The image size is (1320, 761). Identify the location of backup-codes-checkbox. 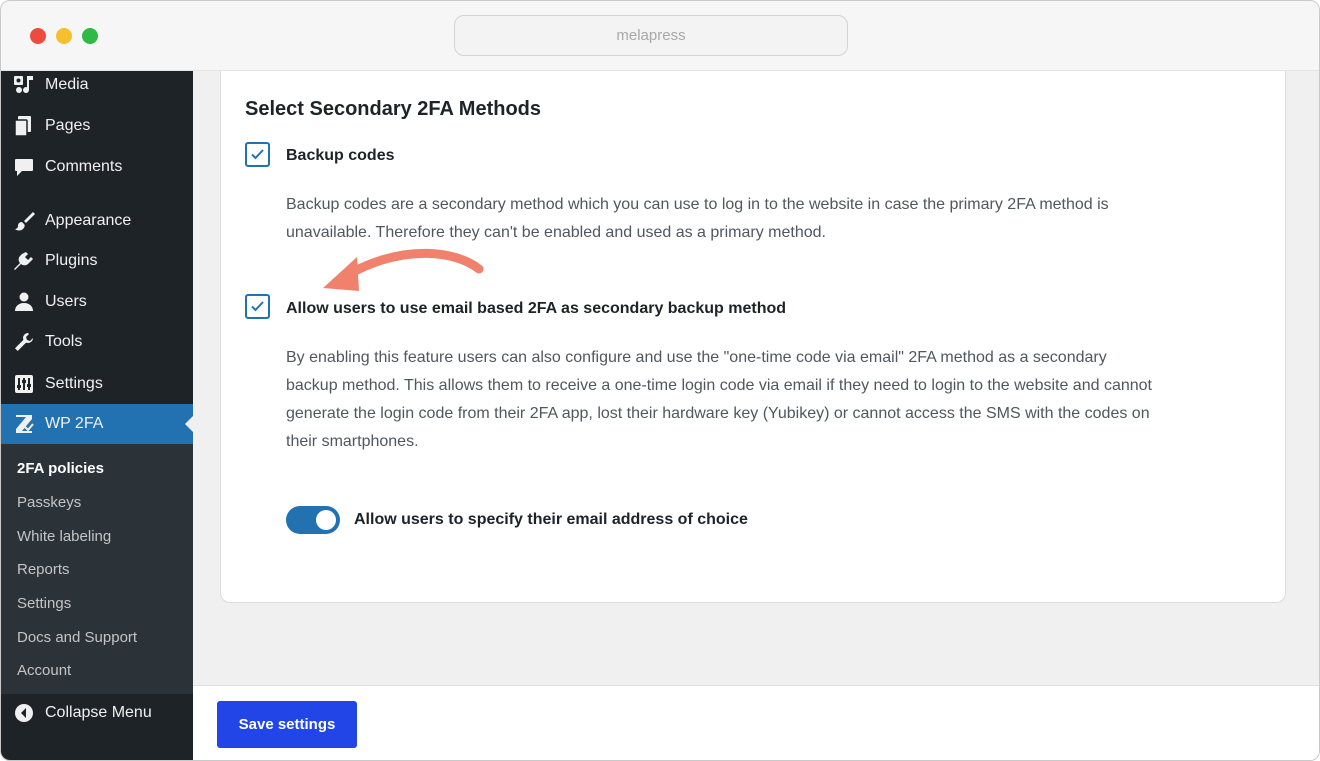
(257, 154).